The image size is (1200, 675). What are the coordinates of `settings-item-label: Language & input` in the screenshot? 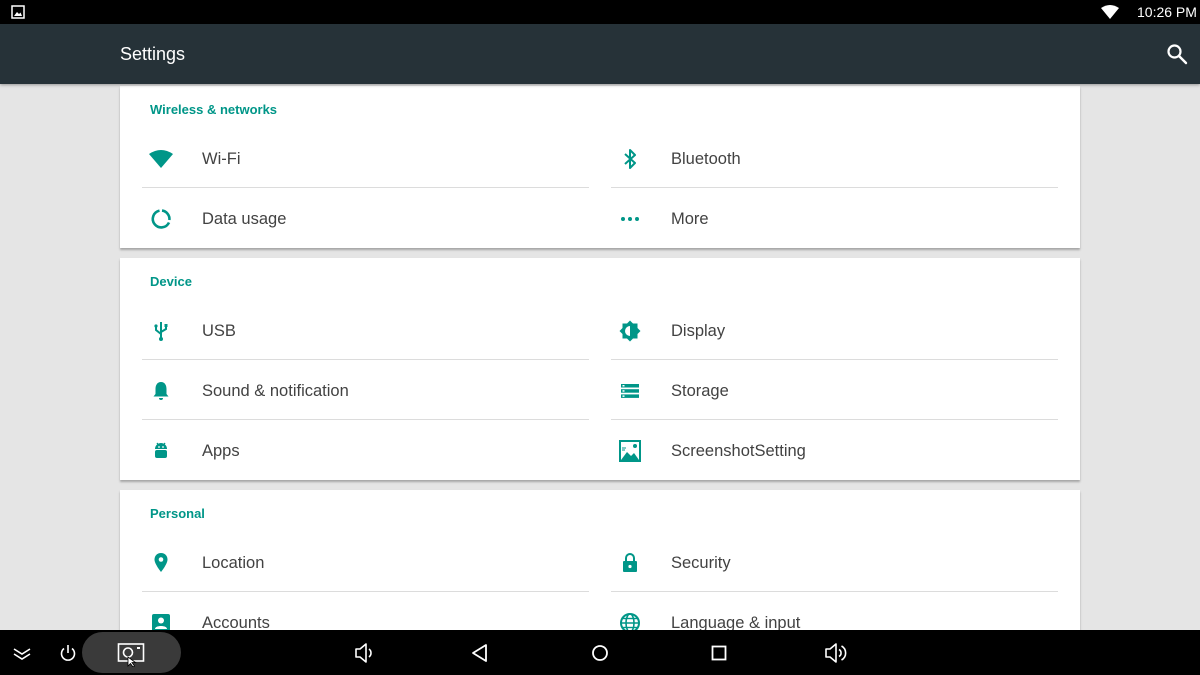 It's located at (736, 622).